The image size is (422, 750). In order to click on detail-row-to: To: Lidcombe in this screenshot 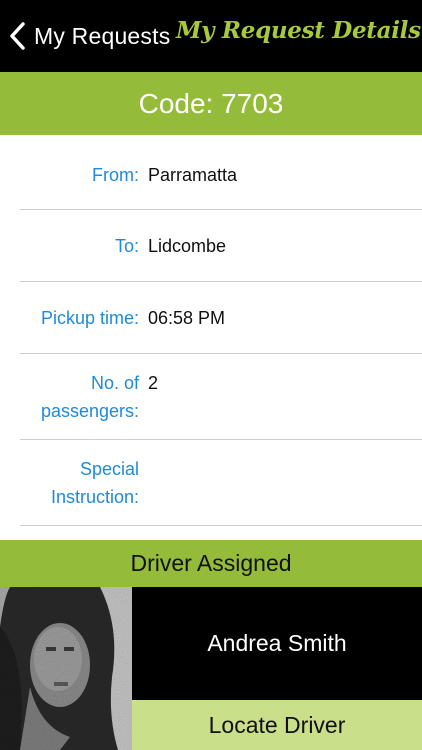, I will do `click(211, 246)`.